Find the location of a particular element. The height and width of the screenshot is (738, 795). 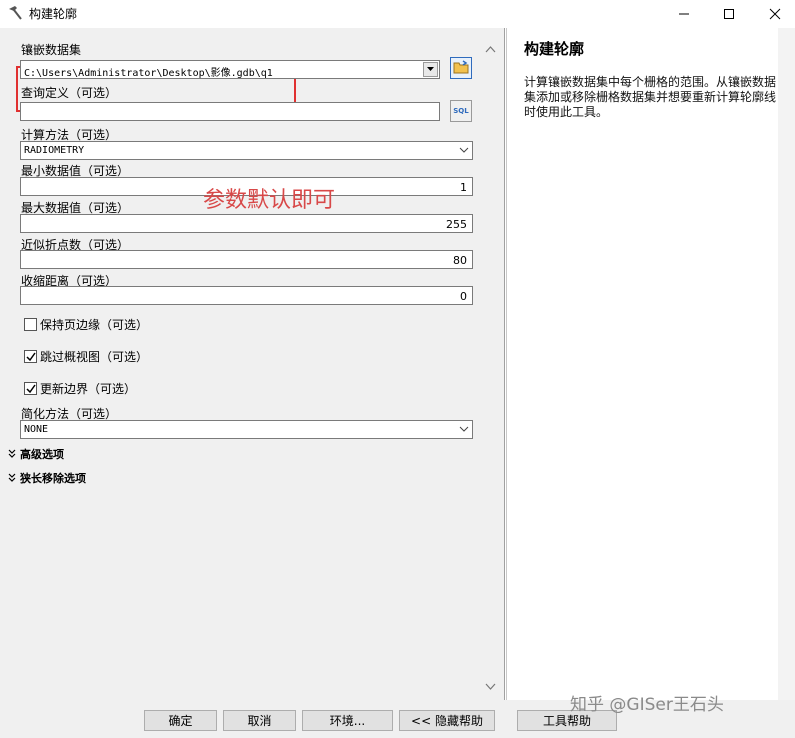

open-folder-icon is located at coordinates (461, 68).